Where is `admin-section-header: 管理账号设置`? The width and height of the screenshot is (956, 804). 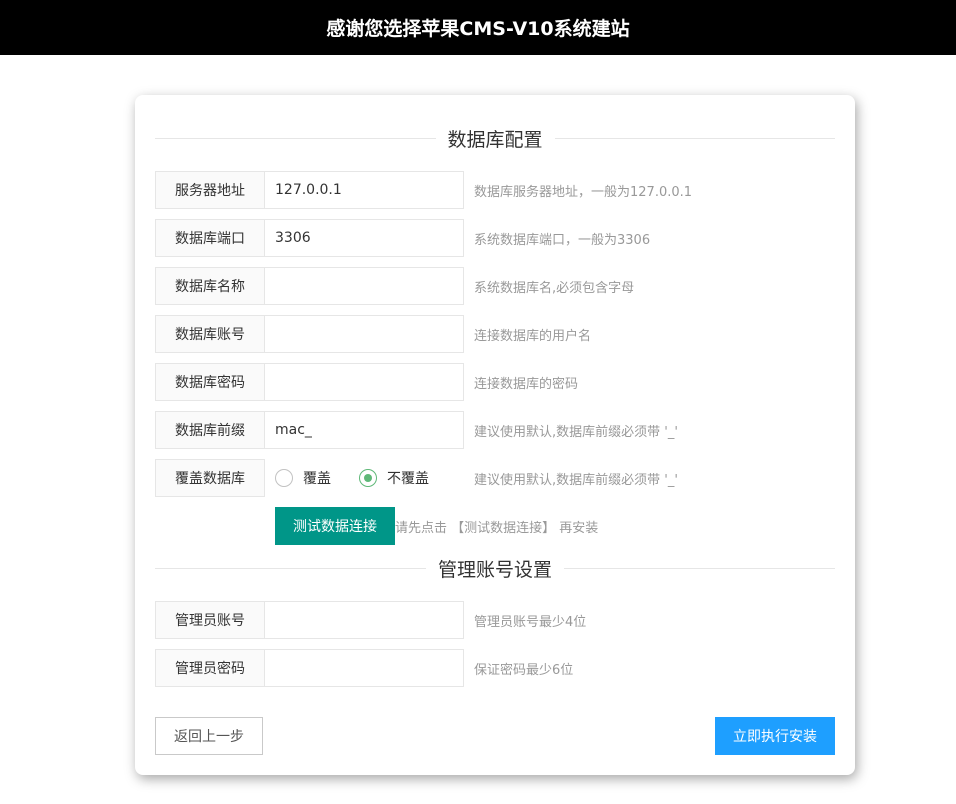 admin-section-header: 管理账号设置 is located at coordinates (495, 568).